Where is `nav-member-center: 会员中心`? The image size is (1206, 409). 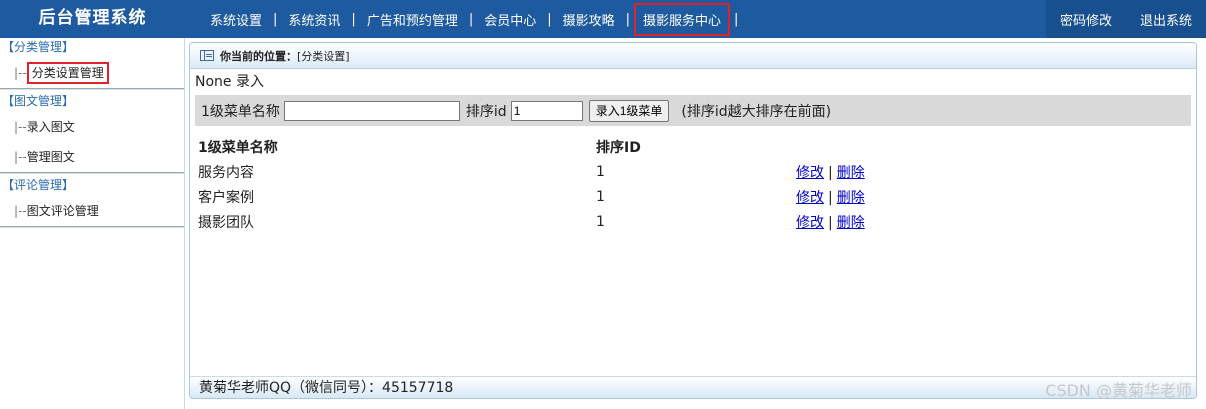 nav-member-center: 会员中心 is located at coordinates (510, 19).